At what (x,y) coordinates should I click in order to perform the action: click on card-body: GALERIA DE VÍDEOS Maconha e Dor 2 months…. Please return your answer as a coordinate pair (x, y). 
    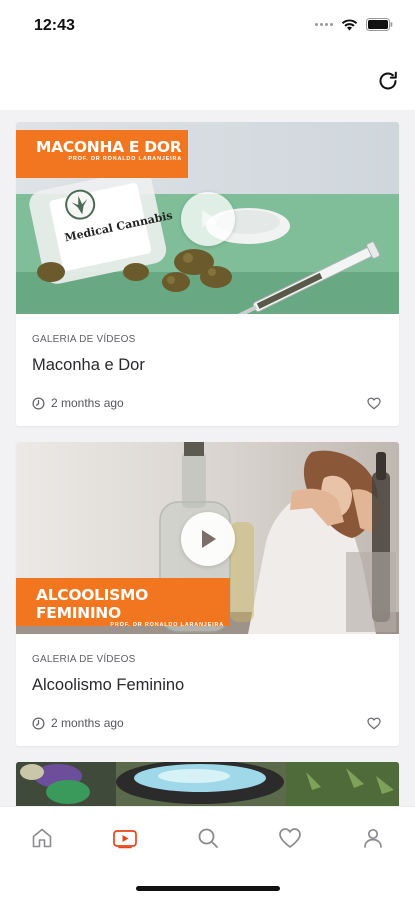
    Looking at the image, I should click on (207, 370).